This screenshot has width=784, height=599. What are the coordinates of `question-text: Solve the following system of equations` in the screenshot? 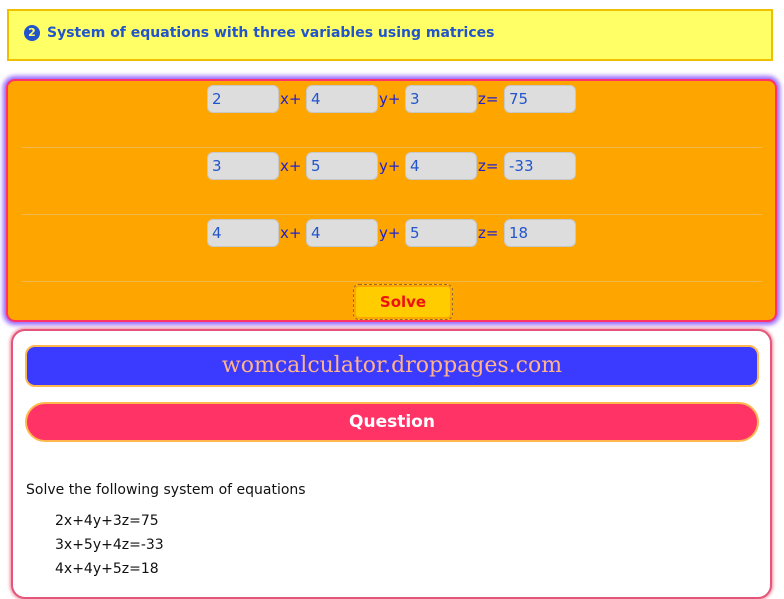 It's located at (166, 490).